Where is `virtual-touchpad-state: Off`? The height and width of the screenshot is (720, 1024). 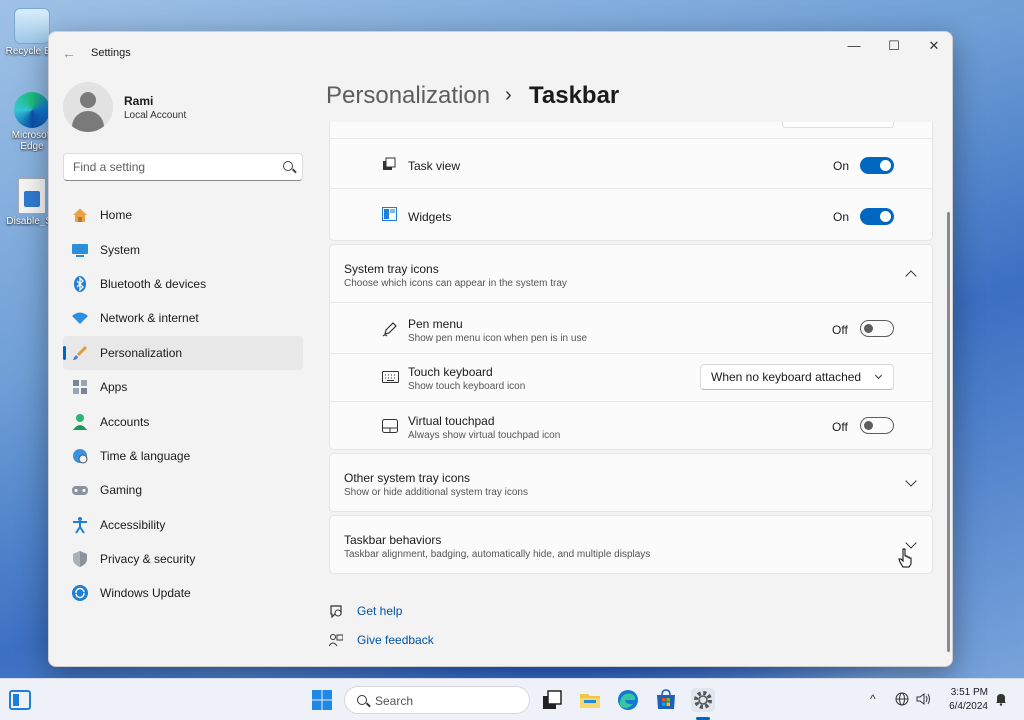 virtual-touchpad-state: Off is located at coordinates (840, 427).